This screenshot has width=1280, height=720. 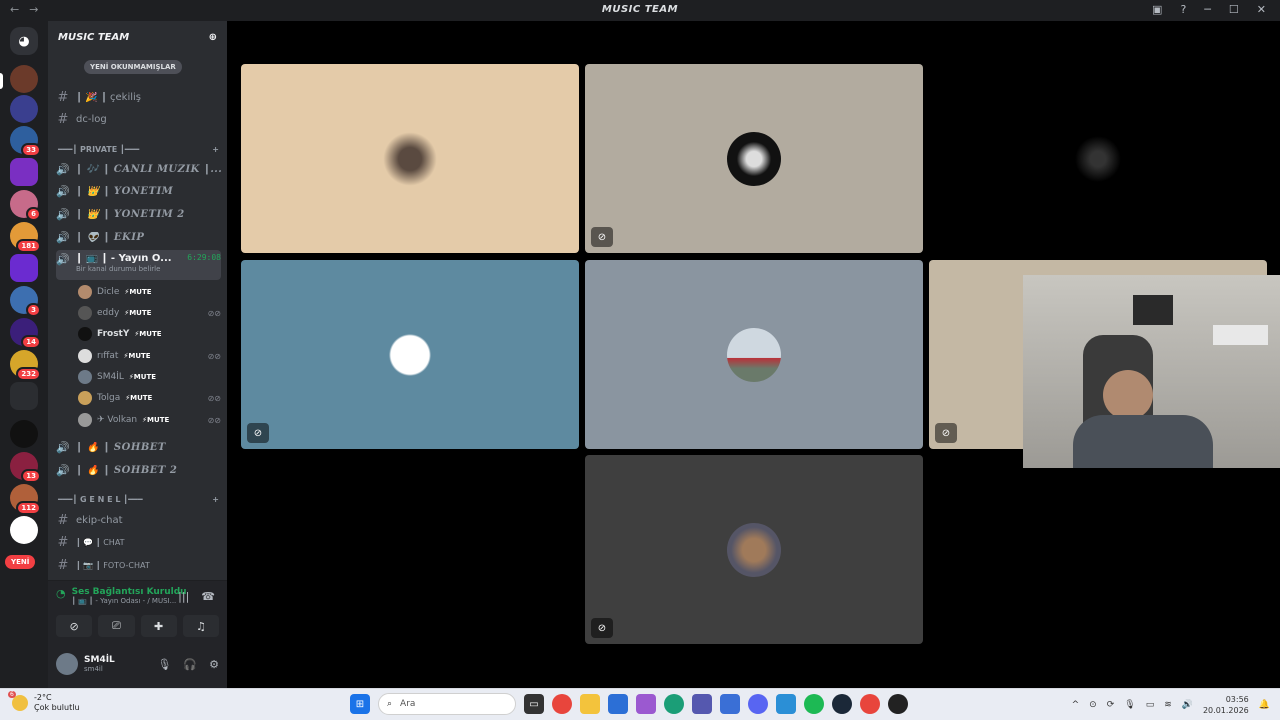 What do you see at coordinates (149, 356) in the screenshot?
I see `voice-member: rıffat ⚡MUTE ⊘⊘` at bounding box center [149, 356].